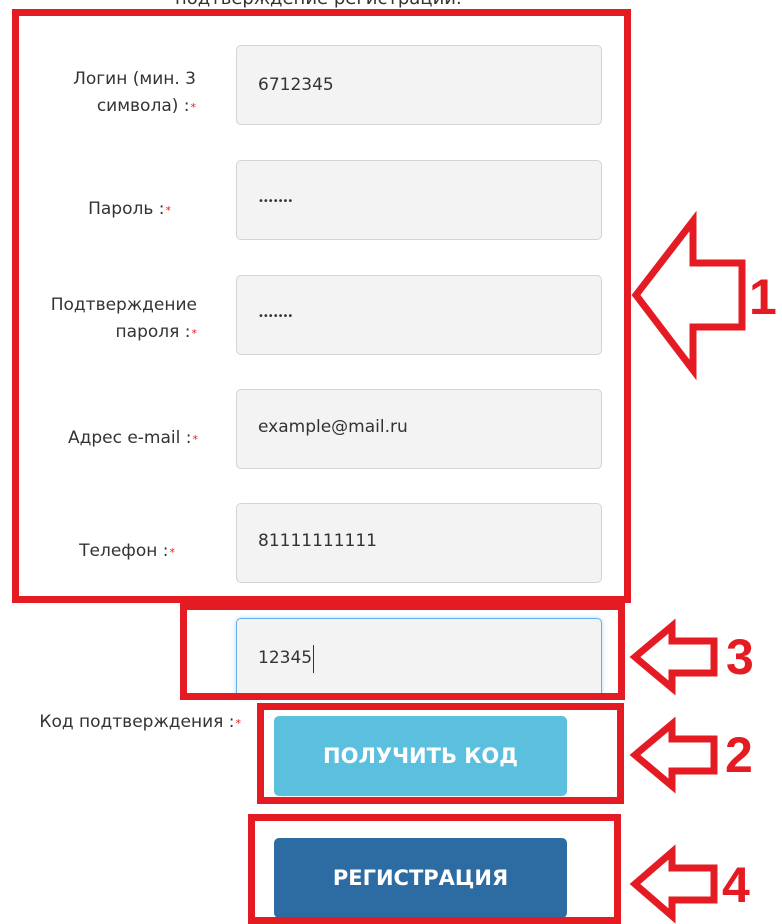 The height and width of the screenshot is (924, 782). What do you see at coordinates (736, 885) in the screenshot?
I see `annotation-number-4: 4` at bounding box center [736, 885].